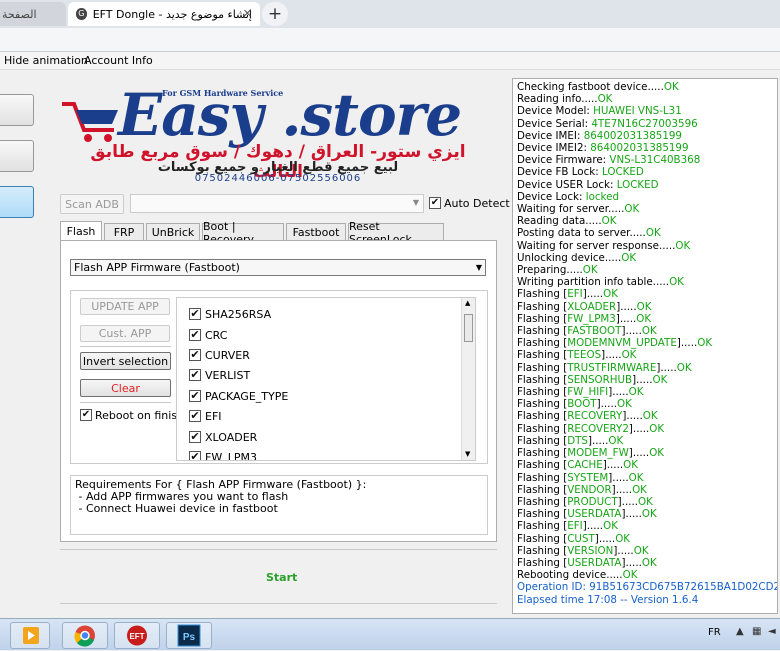 The width and height of the screenshot is (780, 651). I want to click on list-item: ✔ CRC, so click(208, 335).